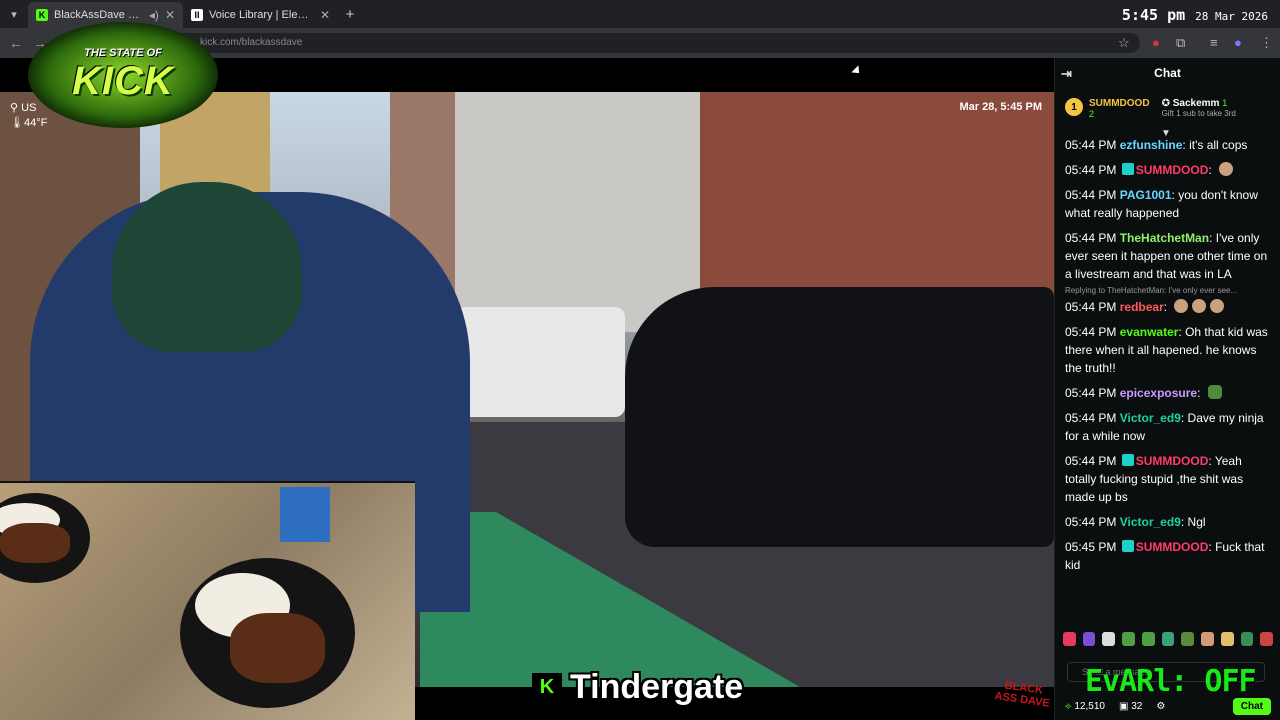 The width and height of the screenshot is (1280, 720). Describe the element at coordinates (197, 15) in the screenshot. I see `elevenlabs-icon: II` at that location.